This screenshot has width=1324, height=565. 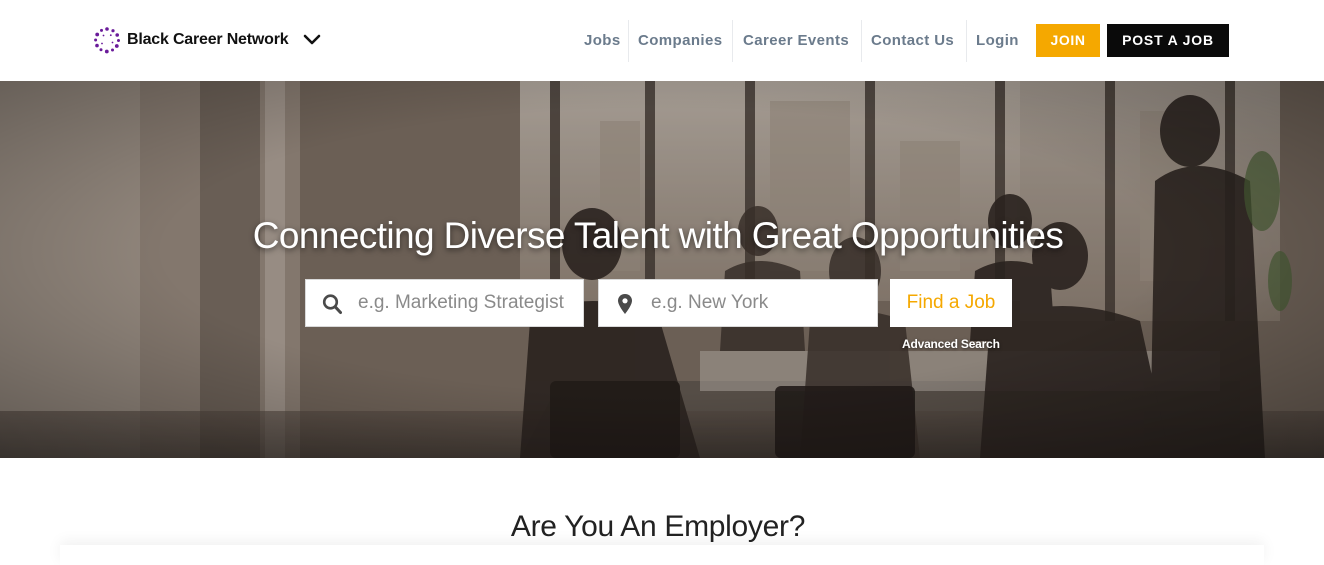 What do you see at coordinates (465, 303) in the screenshot?
I see `keyword-input` at bounding box center [465, 303].